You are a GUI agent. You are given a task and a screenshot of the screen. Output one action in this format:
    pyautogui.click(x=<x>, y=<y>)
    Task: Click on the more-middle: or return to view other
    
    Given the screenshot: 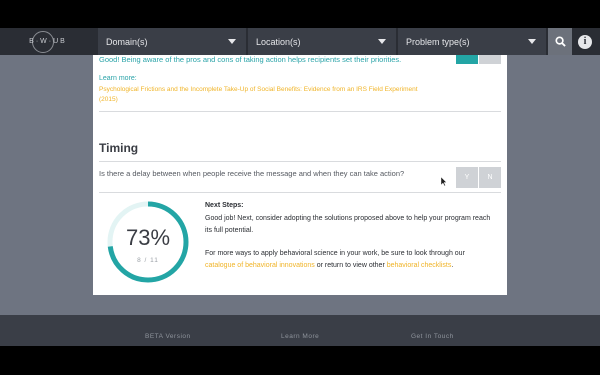 What is the action you would take?
    pyautogui.click(x=350, y=265)
    